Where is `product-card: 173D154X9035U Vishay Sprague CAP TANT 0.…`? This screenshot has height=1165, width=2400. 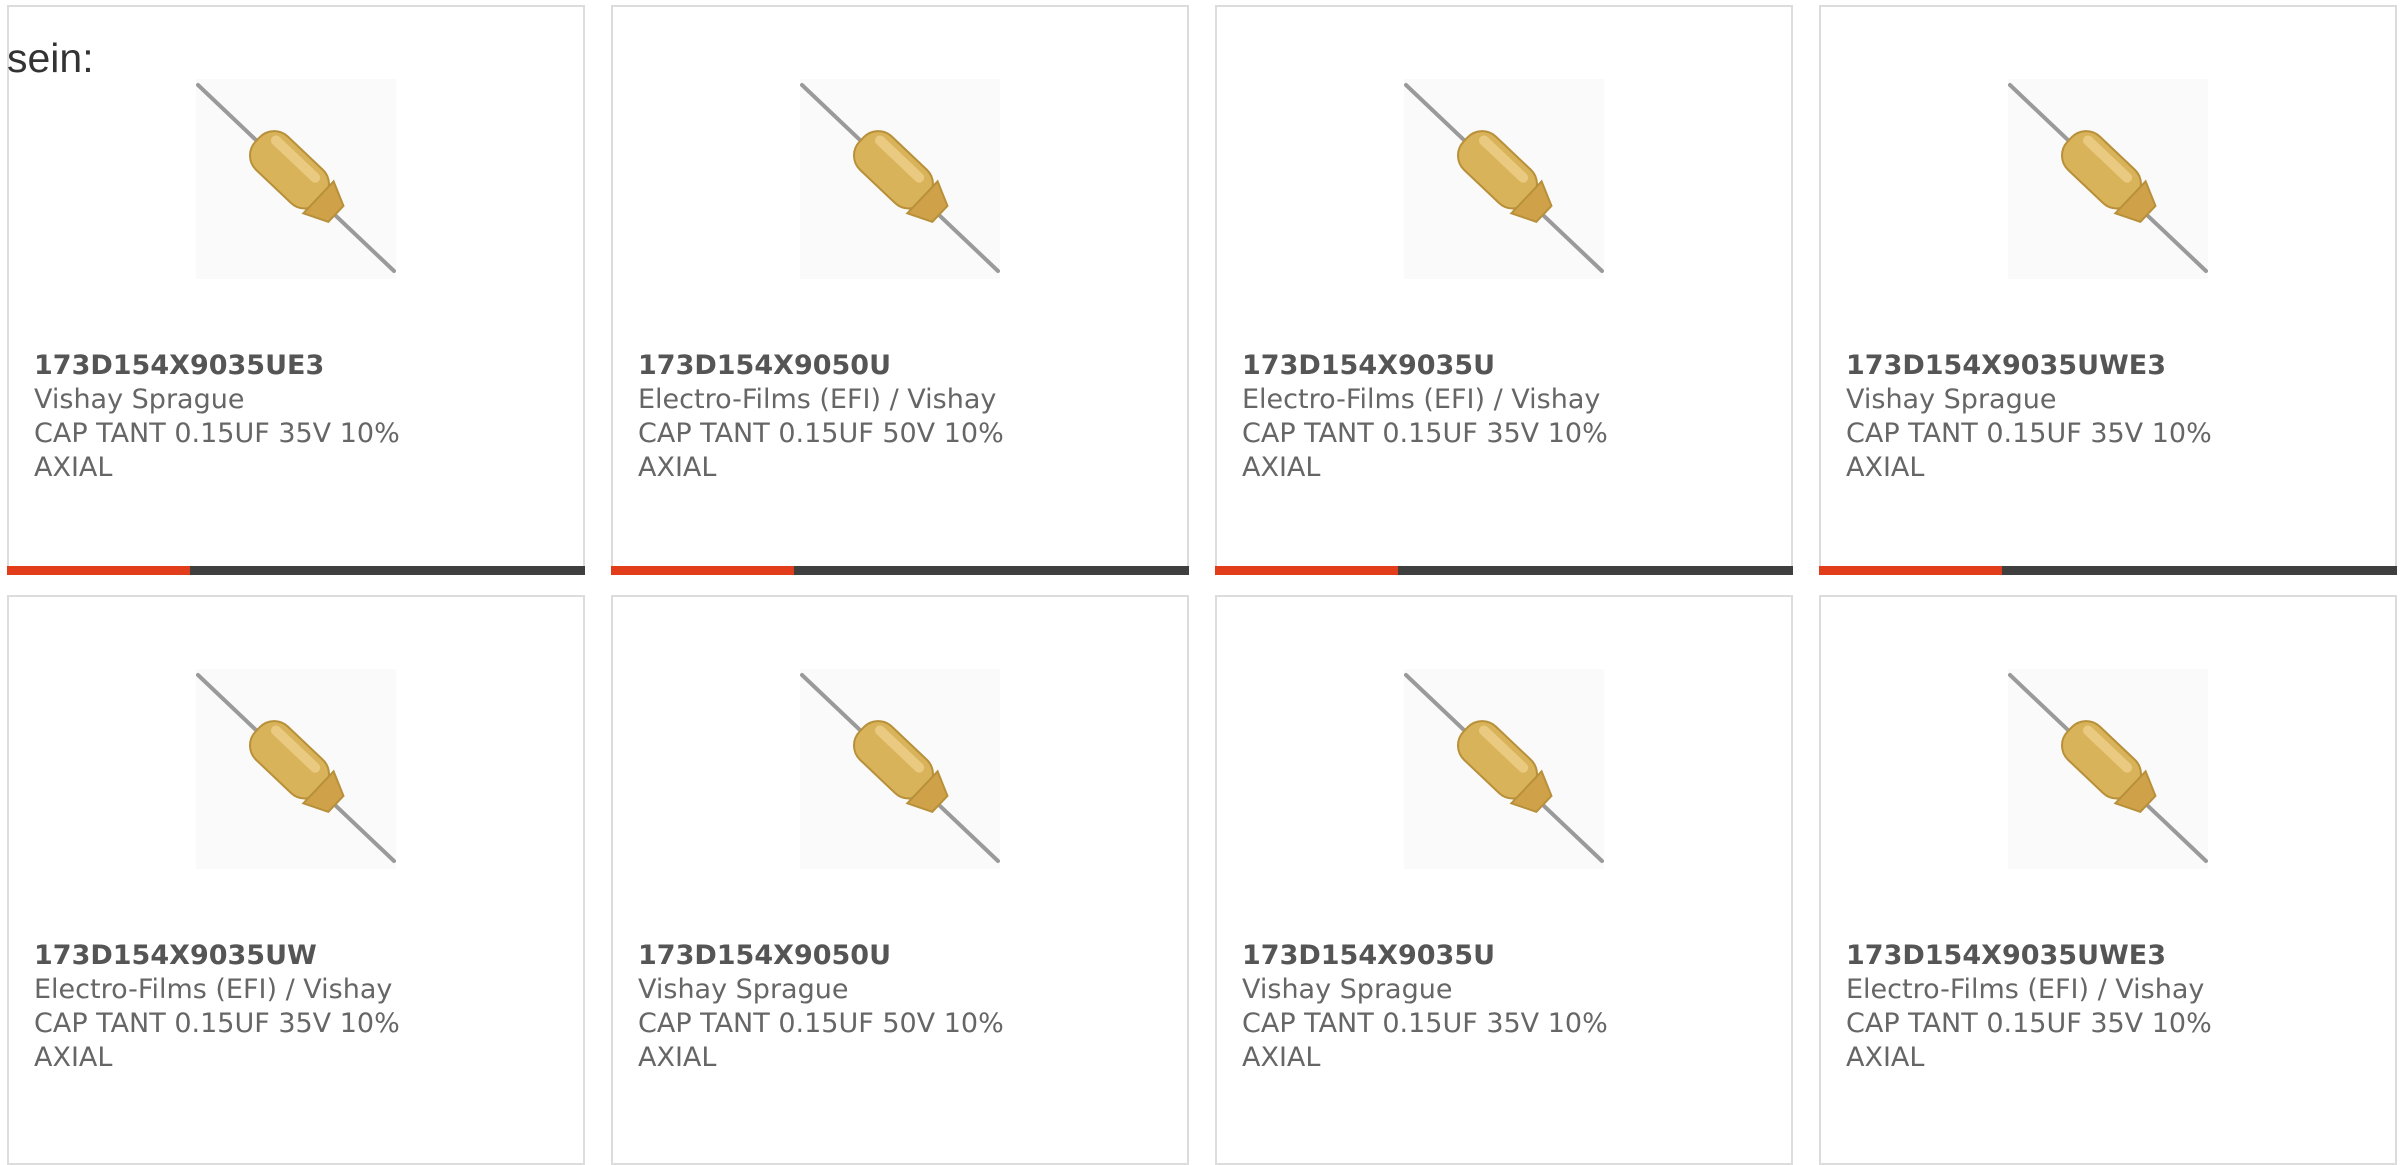 product-card: 173D154X9035U Vishay Sprague CAP TANT 0.… is located at coordinates (1504, 880).